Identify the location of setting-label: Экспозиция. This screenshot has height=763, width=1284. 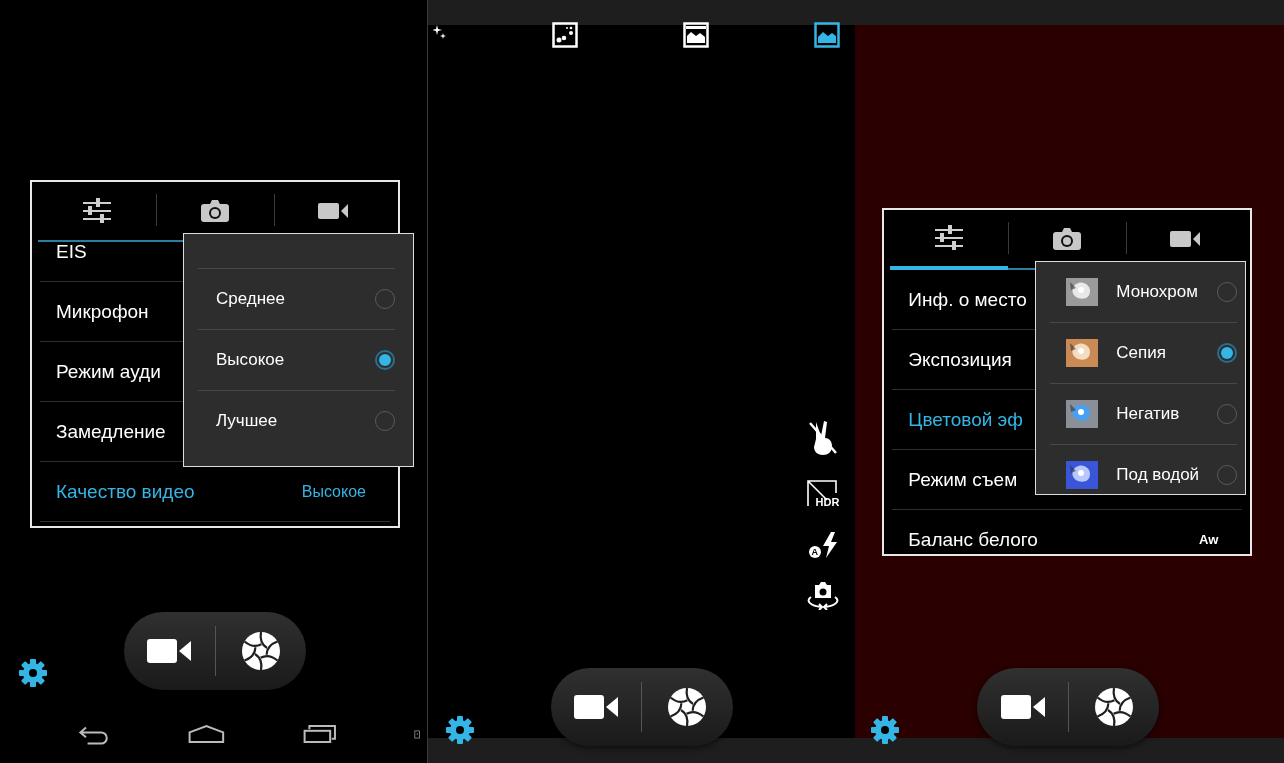
(960, 359).